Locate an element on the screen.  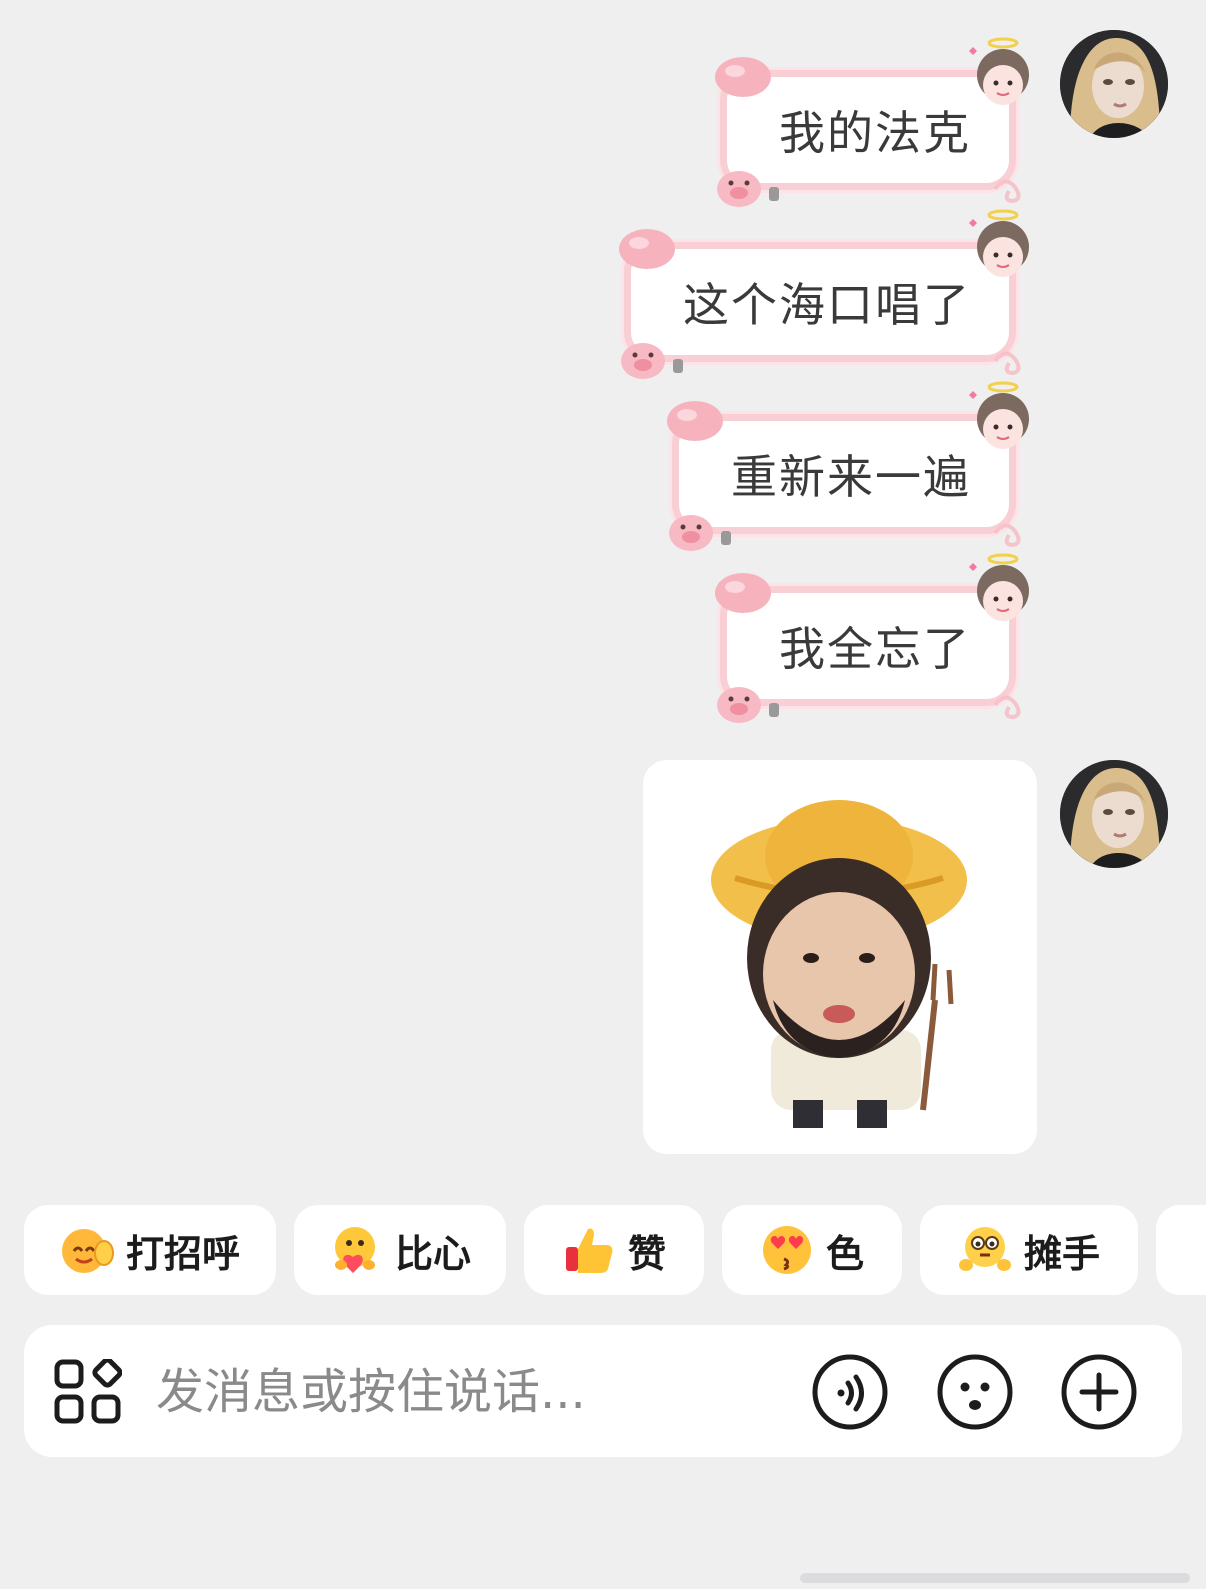
message-row: 我全忘了 is located at coordinates (872, 638).